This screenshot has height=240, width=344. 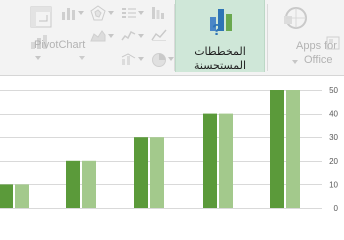 What do you see at coordinates (333, 114) in the screenshot?
I see `y-tick-label: 40` at bounding box center [333, 114].